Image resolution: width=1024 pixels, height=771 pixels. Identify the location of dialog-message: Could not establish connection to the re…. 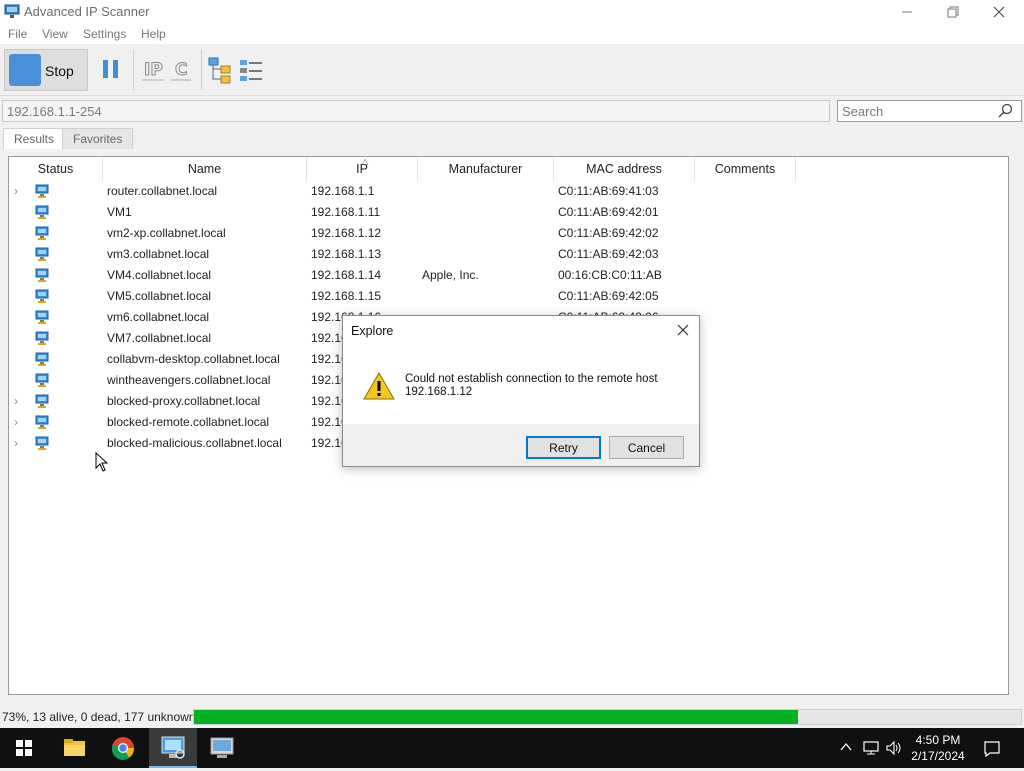
(531, 386).